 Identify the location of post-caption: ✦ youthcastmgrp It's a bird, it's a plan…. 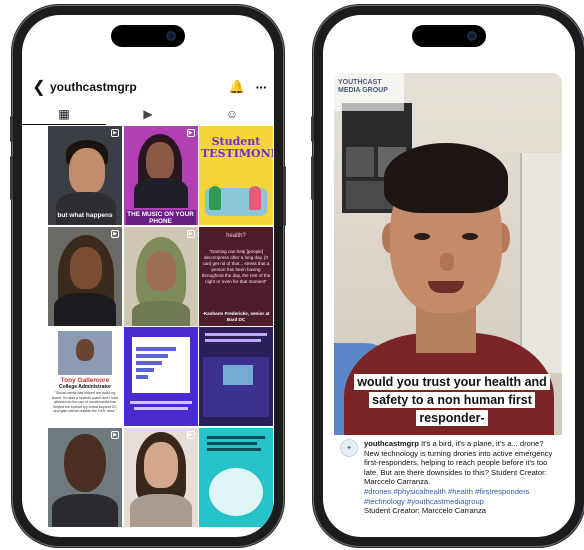
(448, 475).